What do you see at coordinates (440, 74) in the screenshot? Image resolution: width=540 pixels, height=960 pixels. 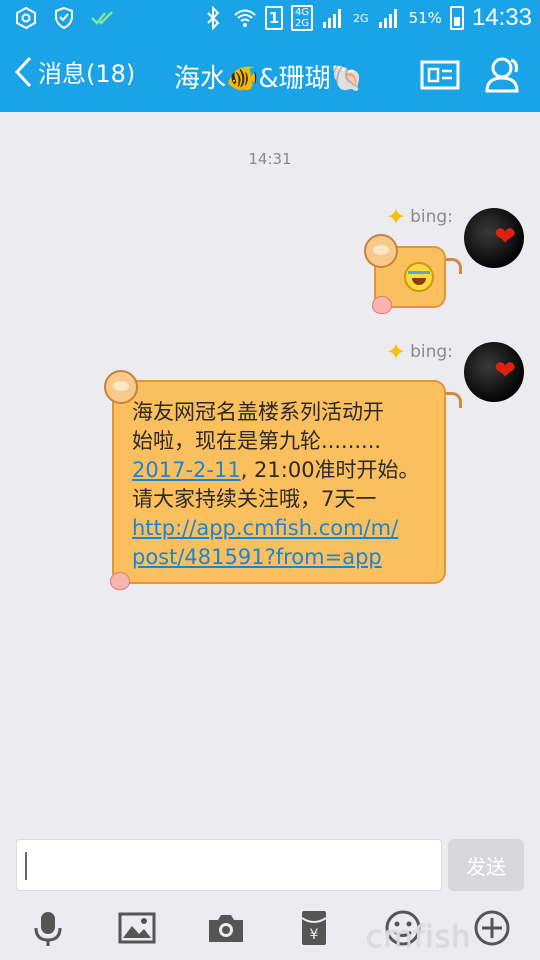 I see `group-profile-card-icon` at bounding box center [440, 74].